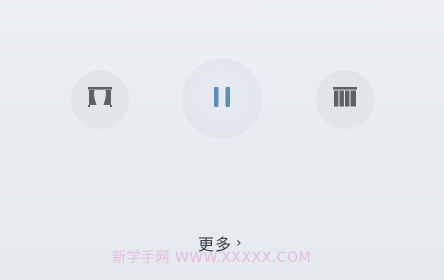 The image size is (444, 280). I want to click on curtain-closed-icon, so click(345, 99).